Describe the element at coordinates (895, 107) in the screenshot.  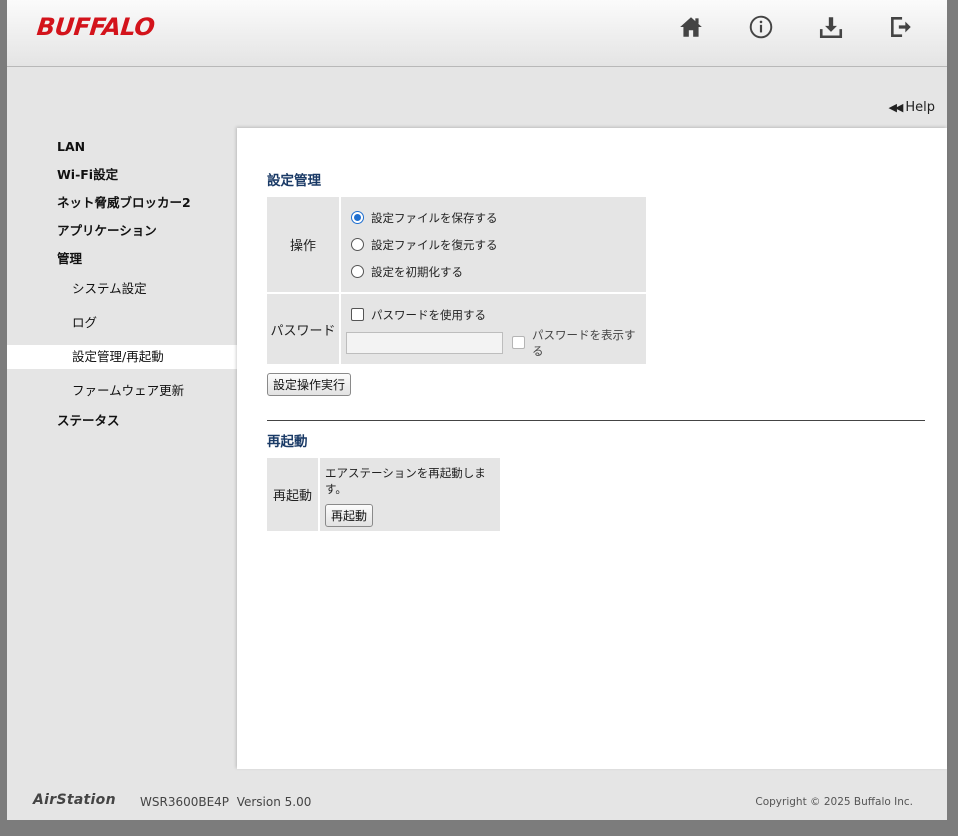
I see `rewind-icon: ◀◀` at that location.